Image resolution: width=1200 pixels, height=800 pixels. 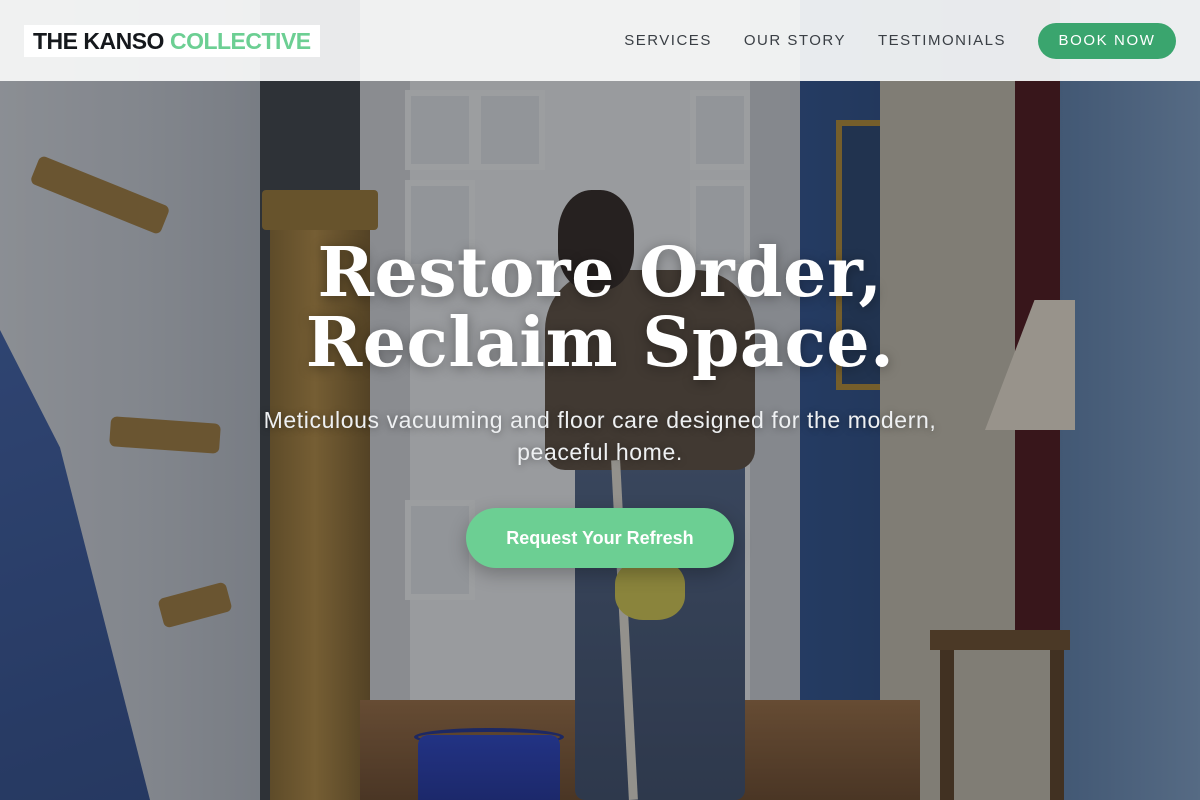 I want to click on hero-headline: Restore Order, Reclaim Space., so click(x=600, y=308).